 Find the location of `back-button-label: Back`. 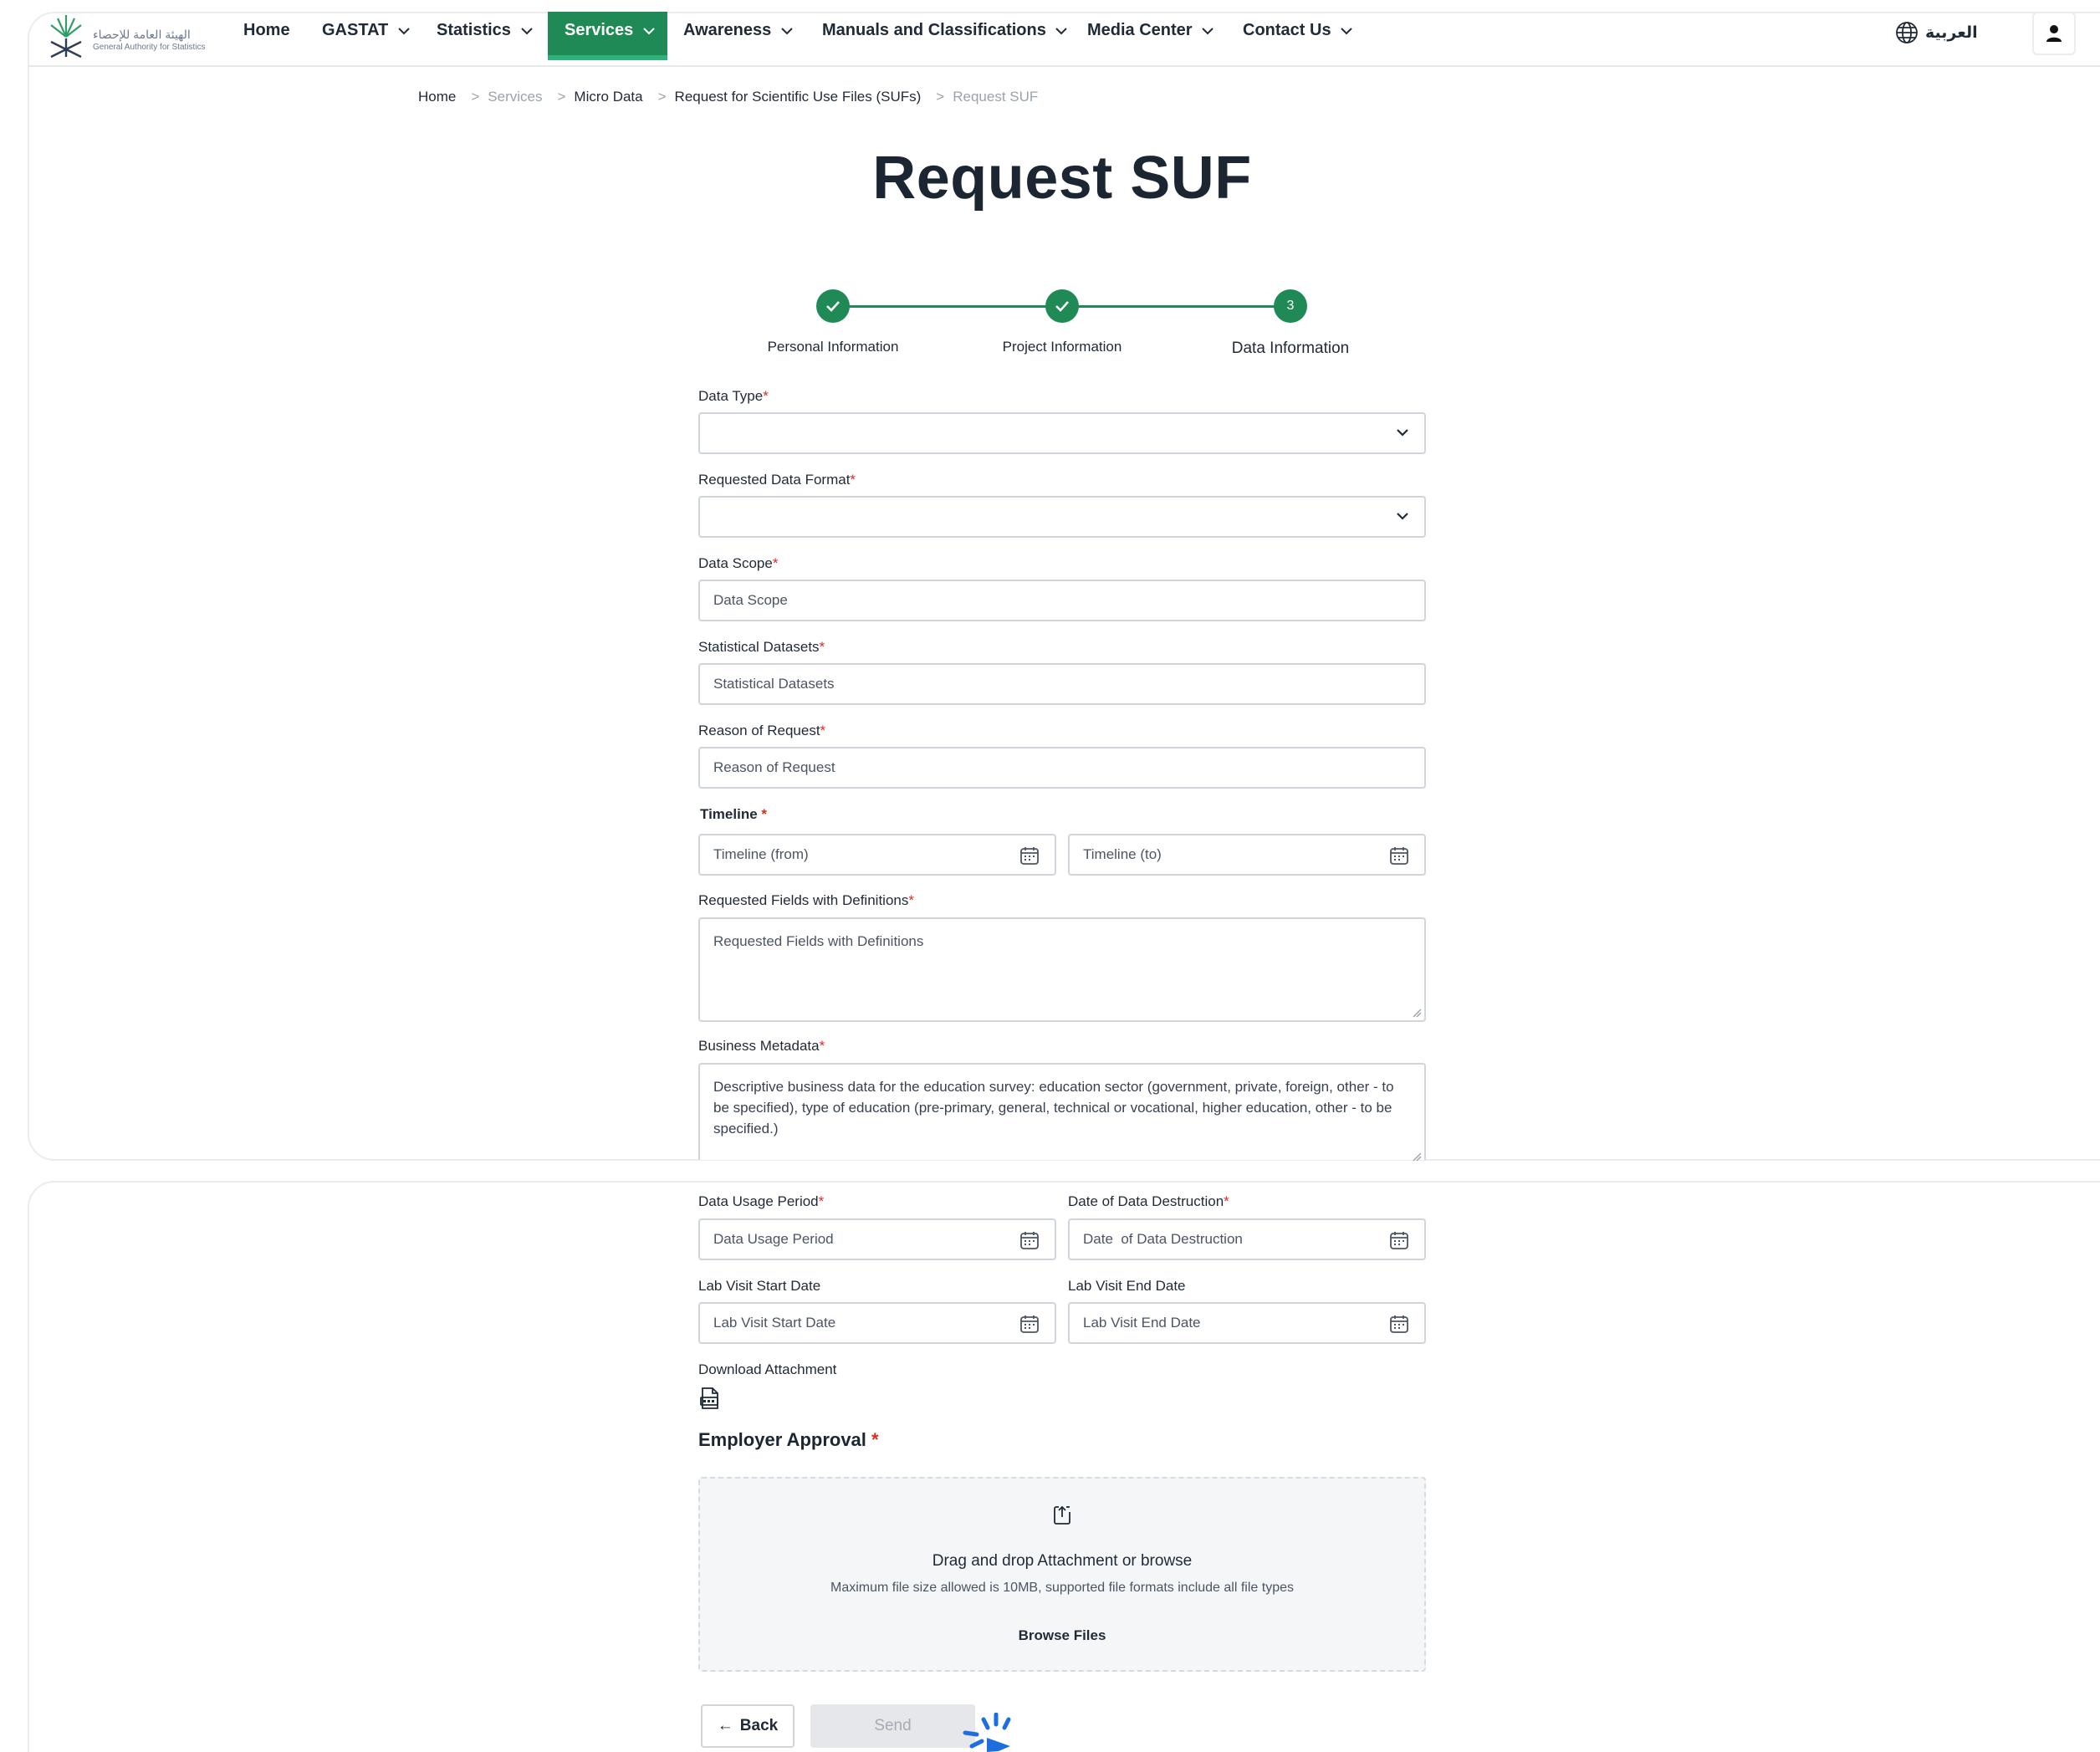

back-button-label: Back is located at coordinates (759, 1725).